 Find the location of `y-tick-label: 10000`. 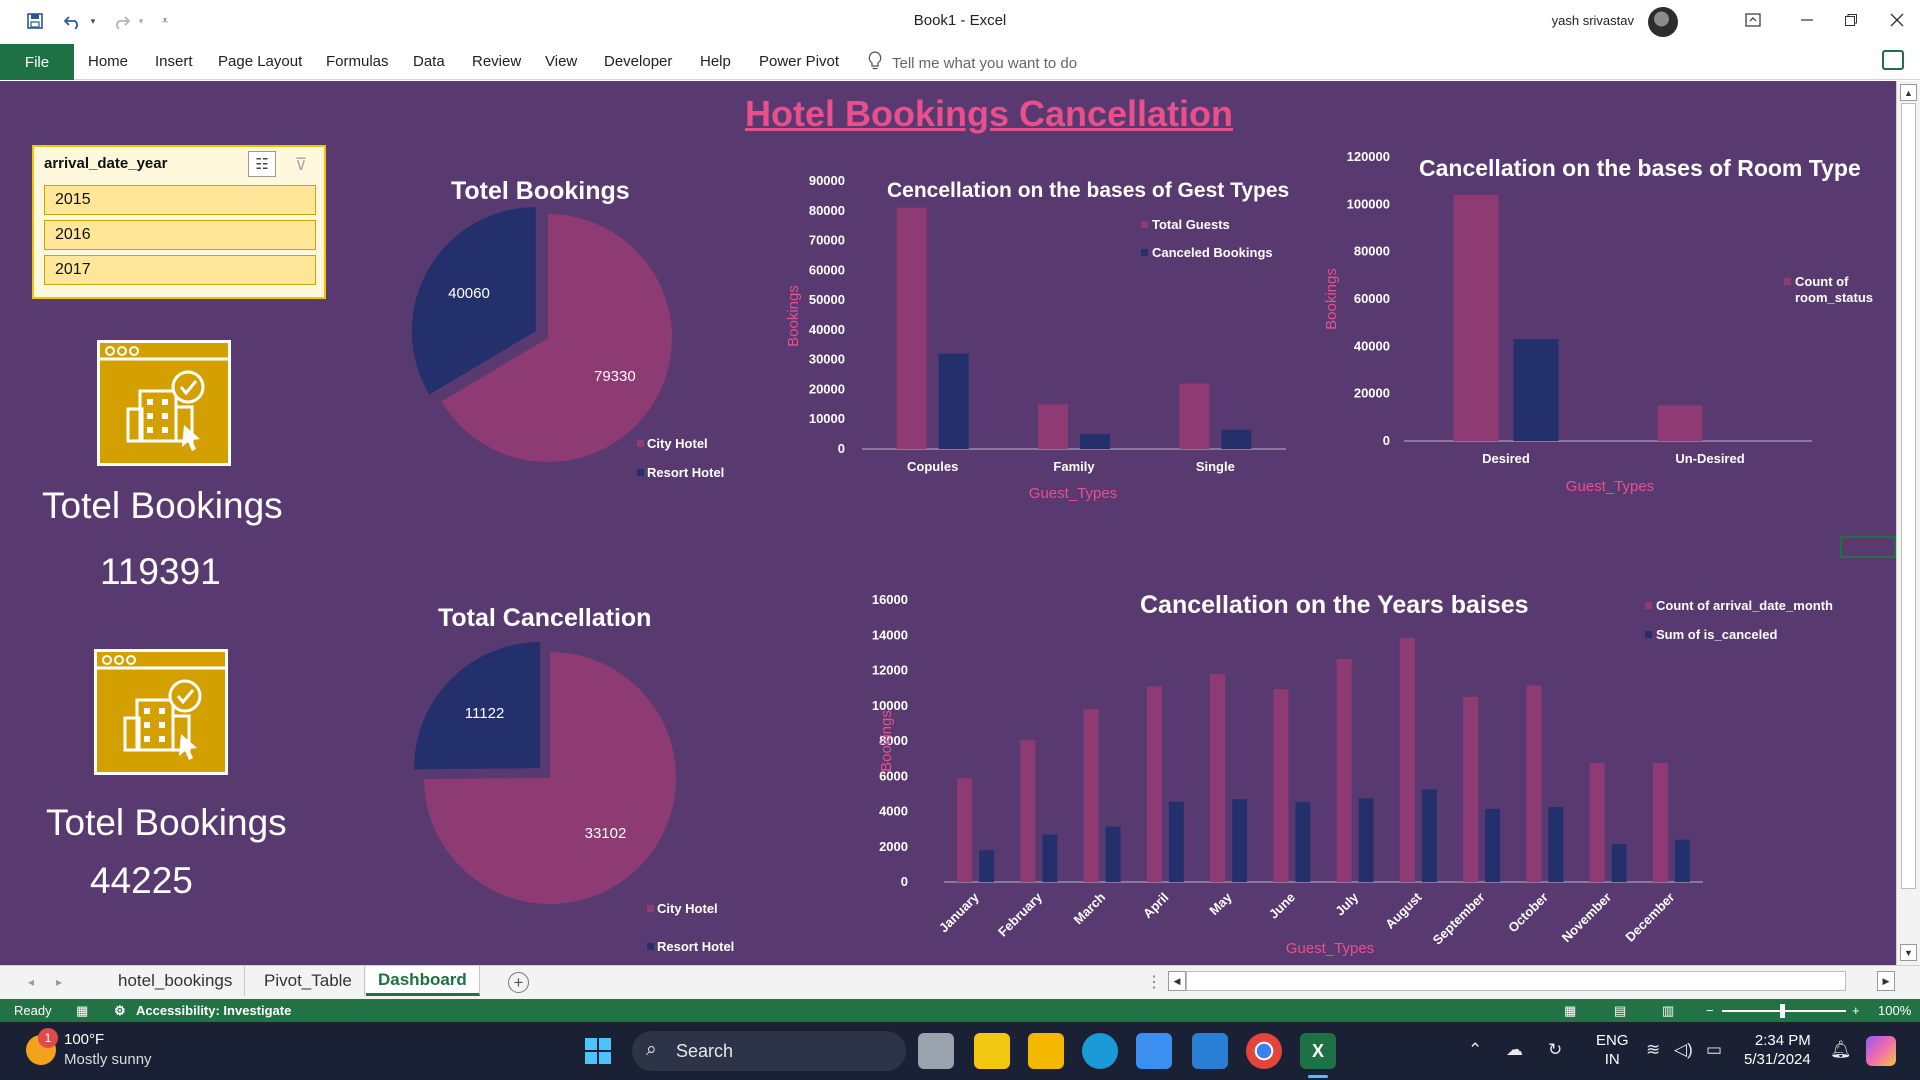

y-tick-label: 10000 is located at coordinates (827, 418).